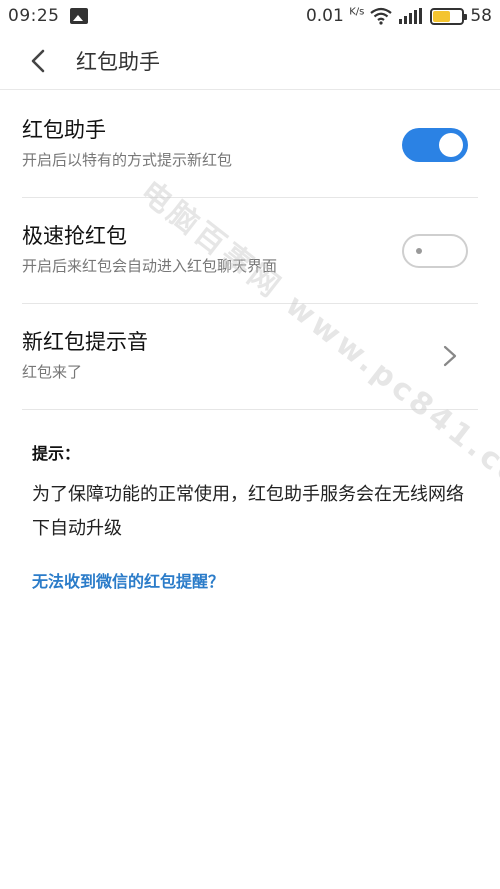 This screenshot has width=500, height=889. What do you see at coordinates (248, 511) in the screenshot?
I see `tips-body: 为了保障功能的正常使用，红包助手服务会在无线网络下自动升级` at bounding box center [248, 511].